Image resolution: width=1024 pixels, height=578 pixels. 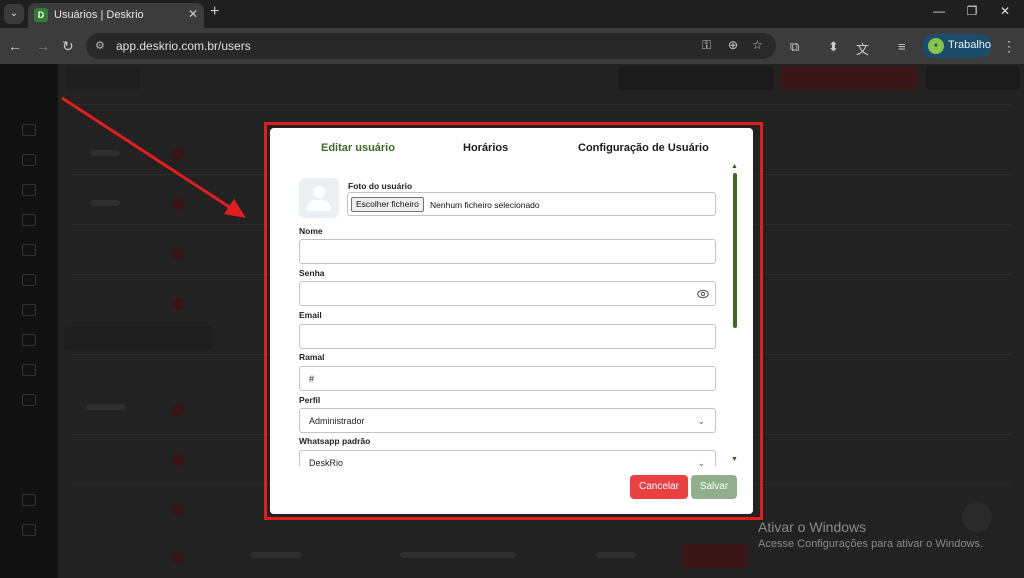 I want to click on tab-configuracao-usuario: Configuração de Usuário, so click(x=643, y=148).